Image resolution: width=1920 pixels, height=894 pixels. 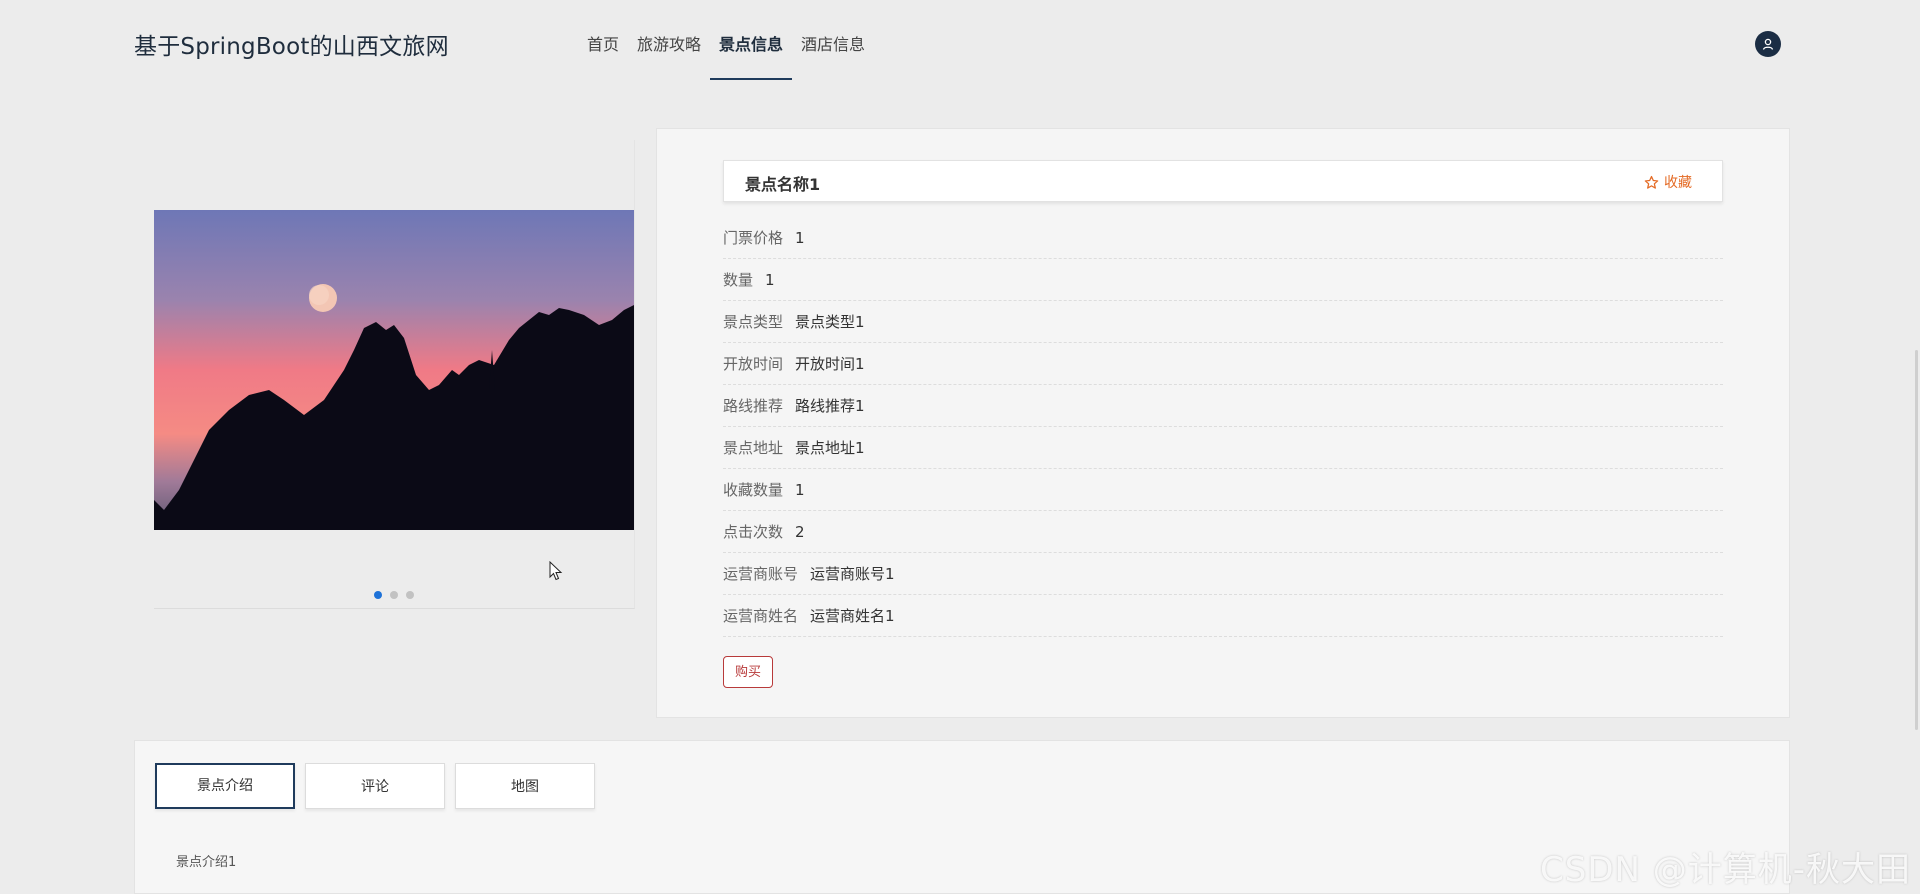 I want to click on user-account-button, so click(x=1768, y=44).